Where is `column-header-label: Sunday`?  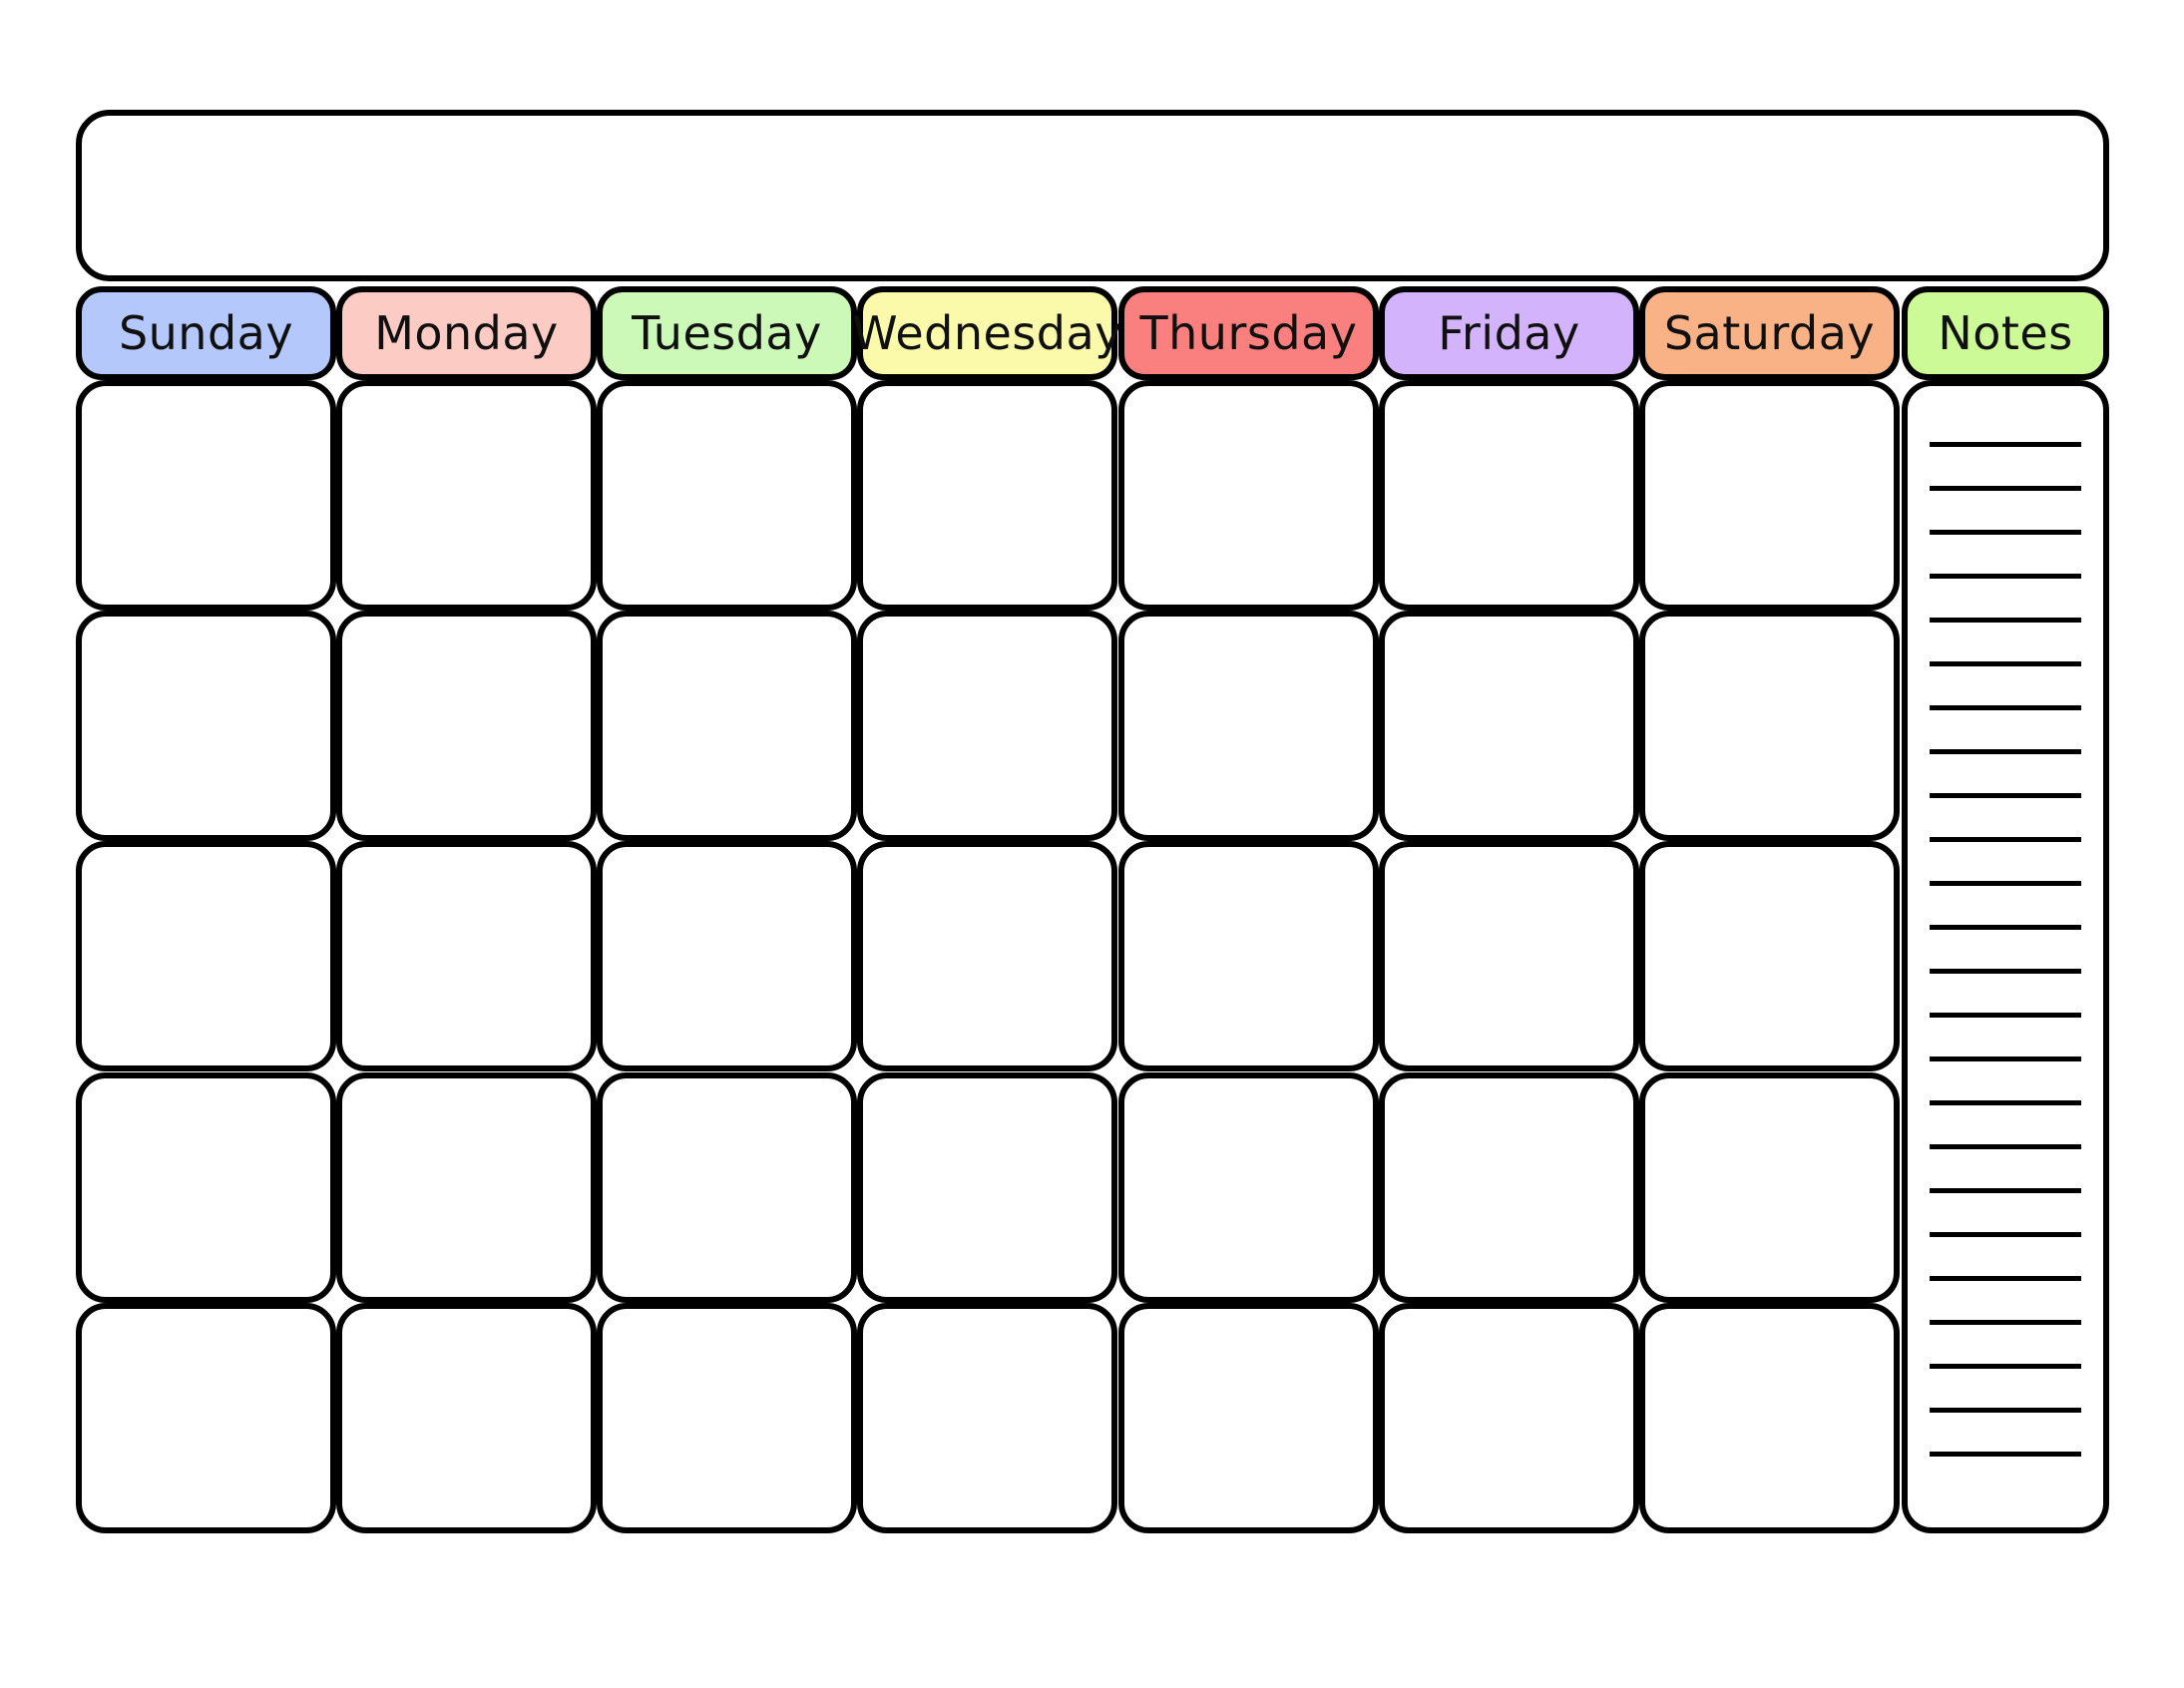 column-header-label: Sunday is located at coordinates (206, 333).